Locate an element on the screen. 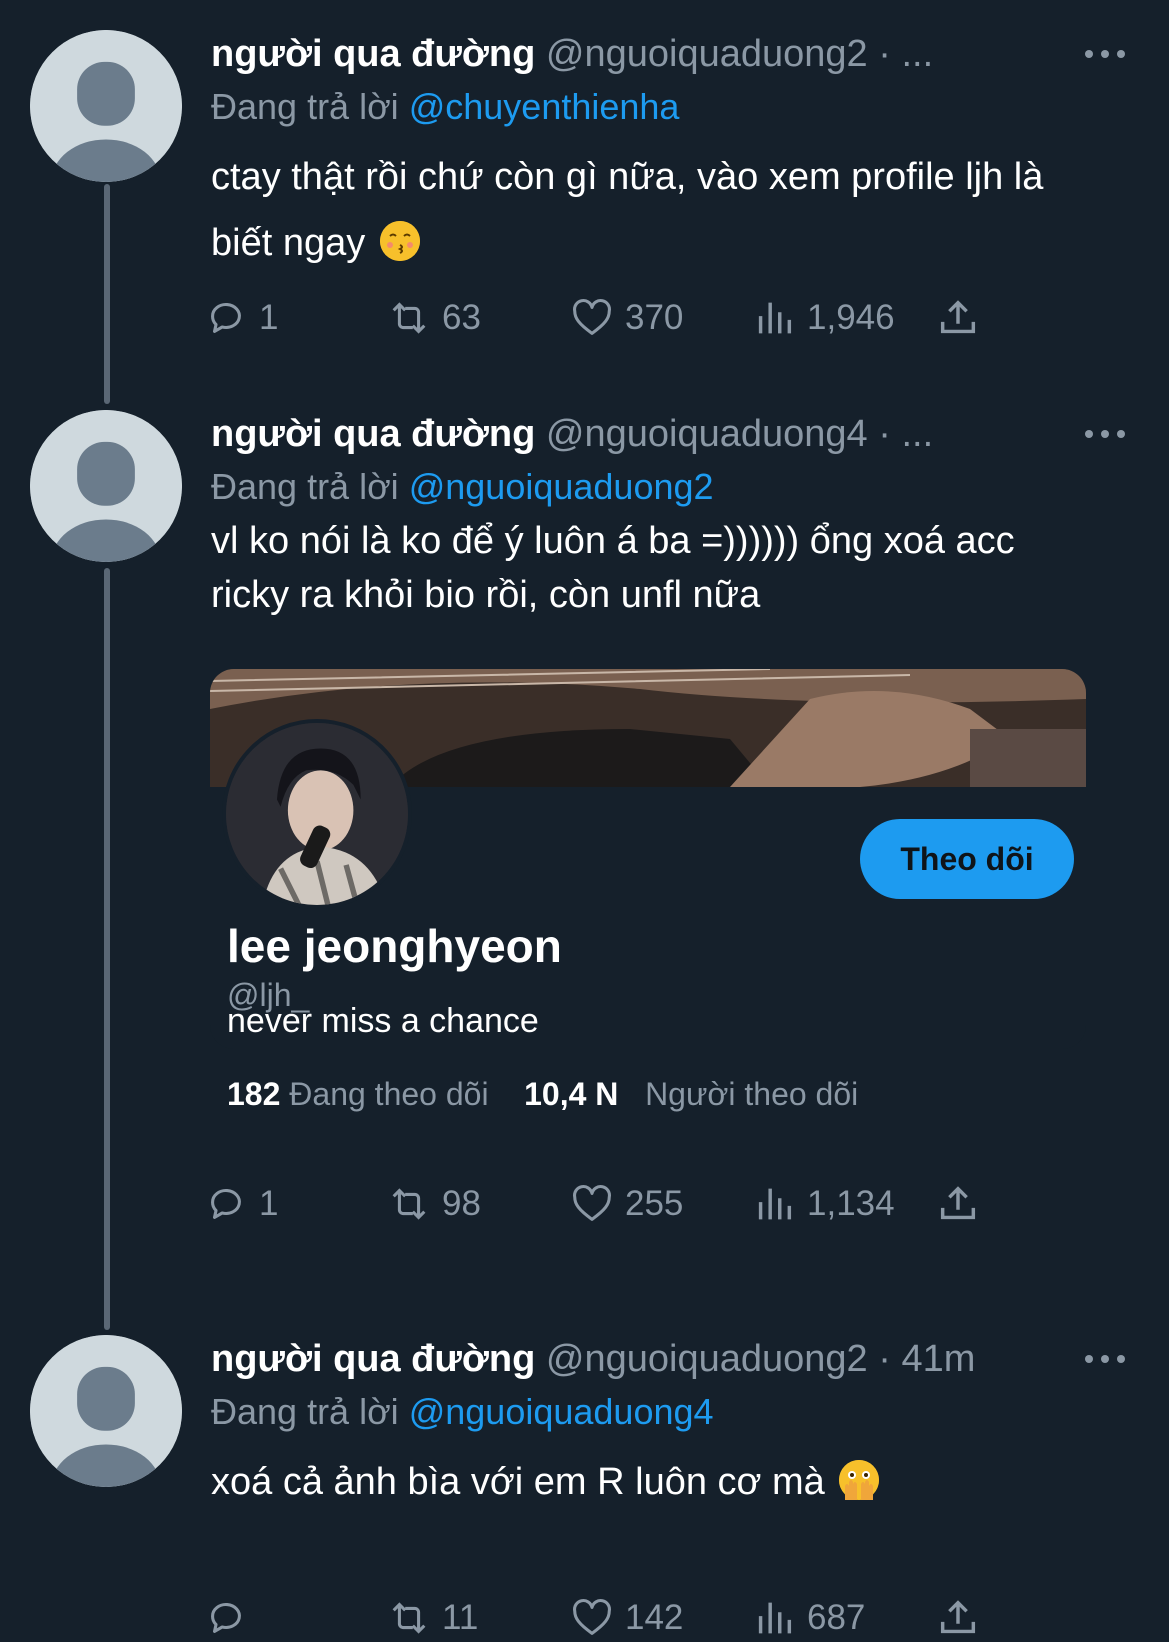 The image size is (1169, 1642). followers-label: Người theo dõi is located at coordinates (751, 1094).